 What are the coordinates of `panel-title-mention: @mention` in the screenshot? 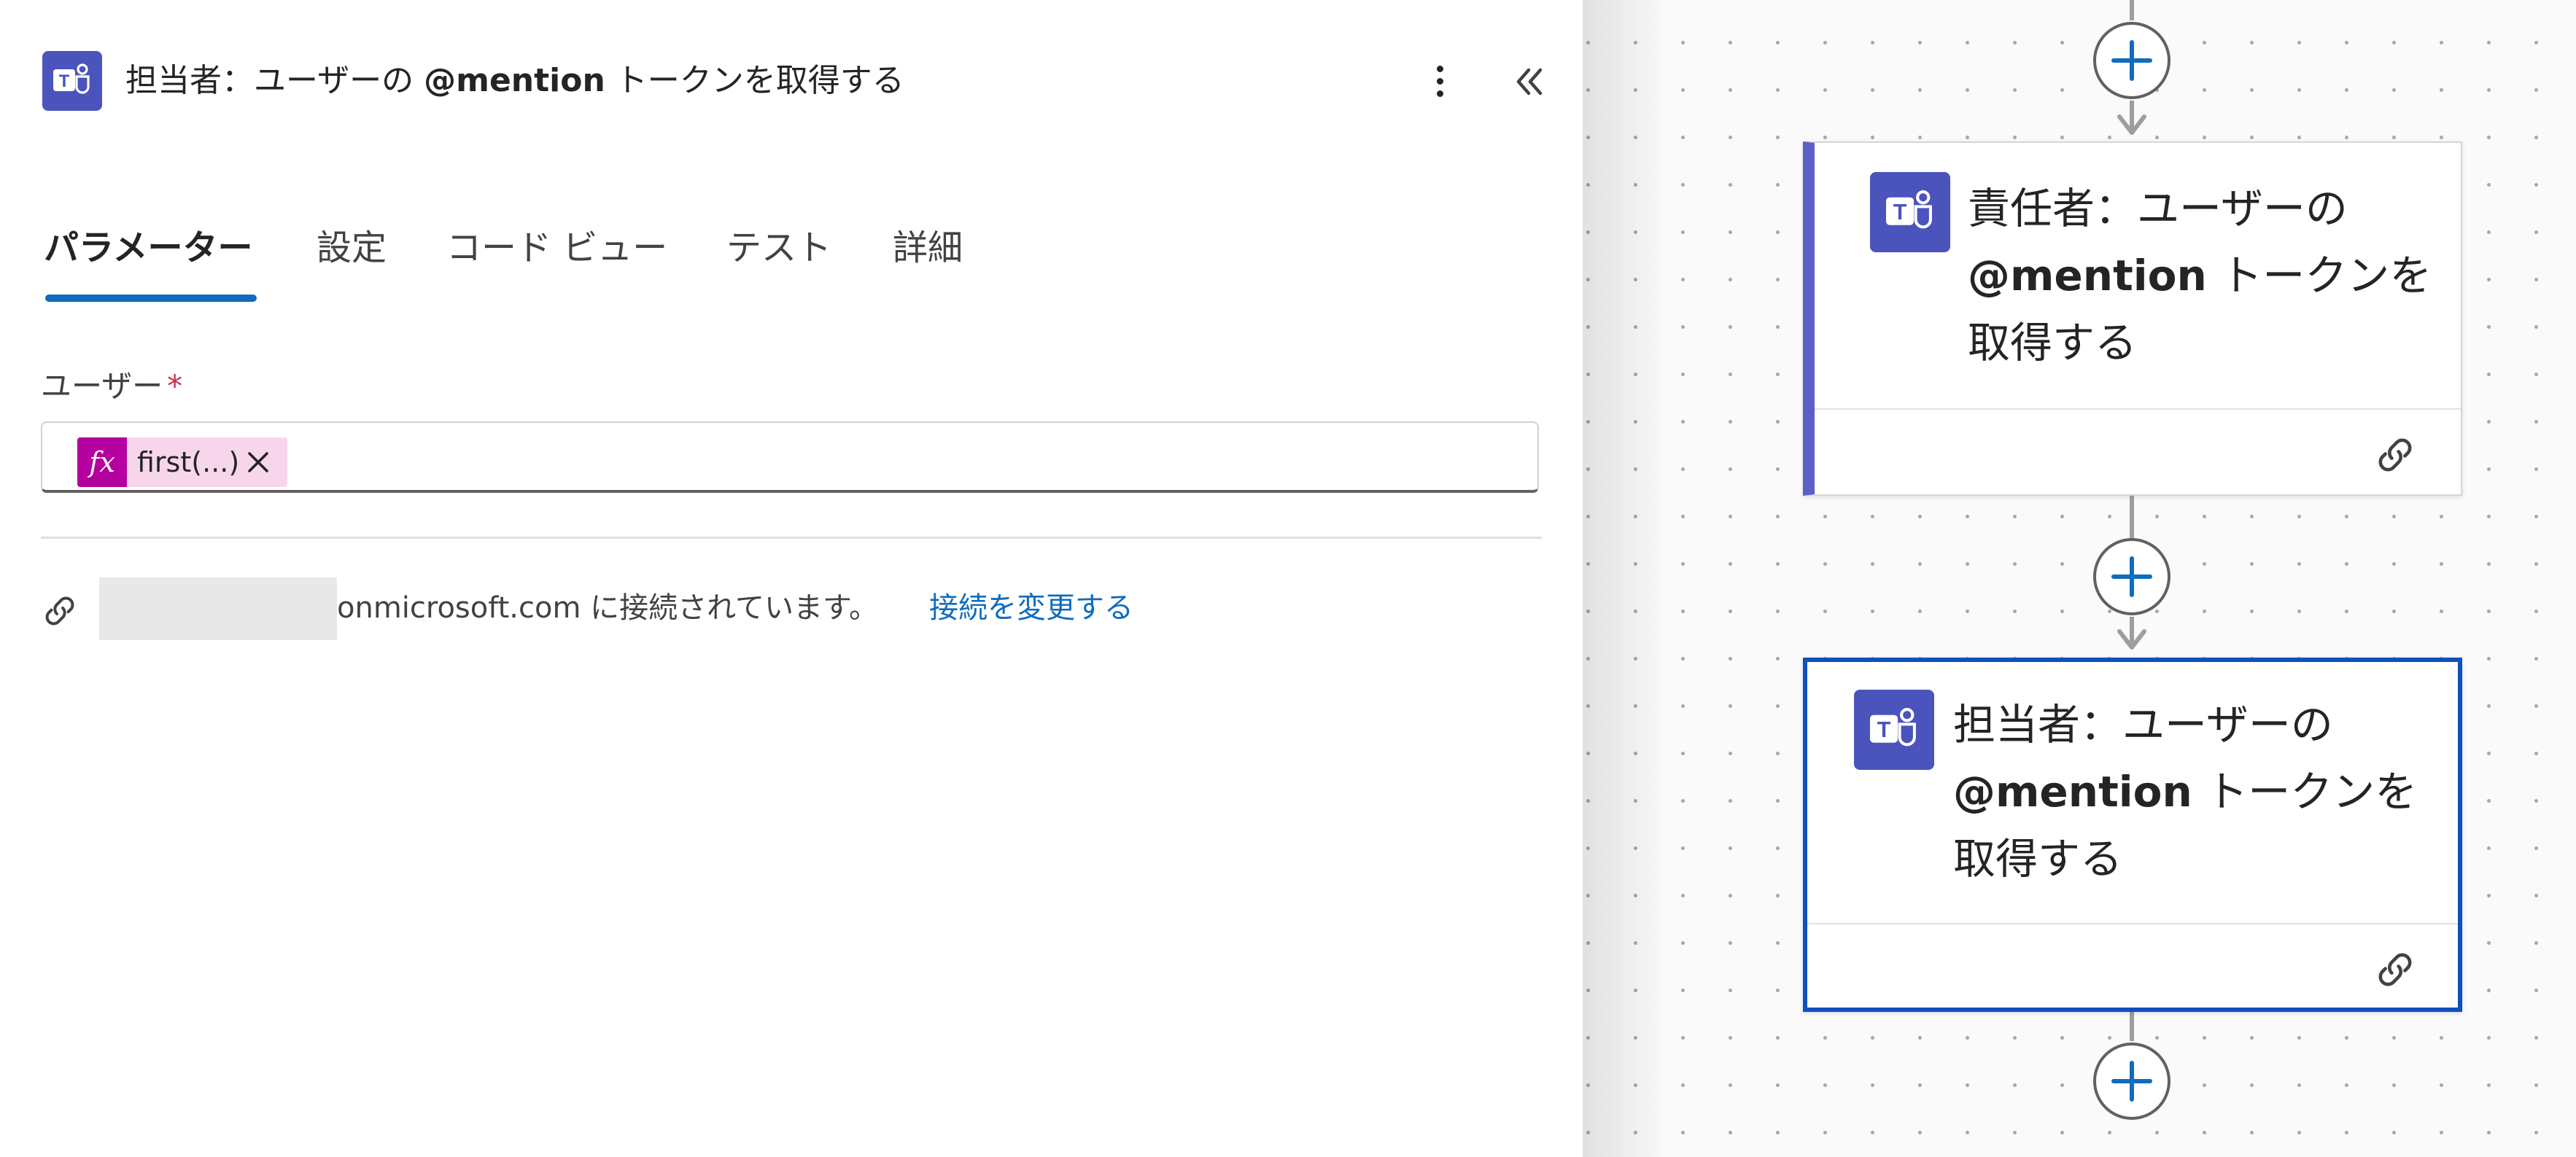 It's located at (514, 80).